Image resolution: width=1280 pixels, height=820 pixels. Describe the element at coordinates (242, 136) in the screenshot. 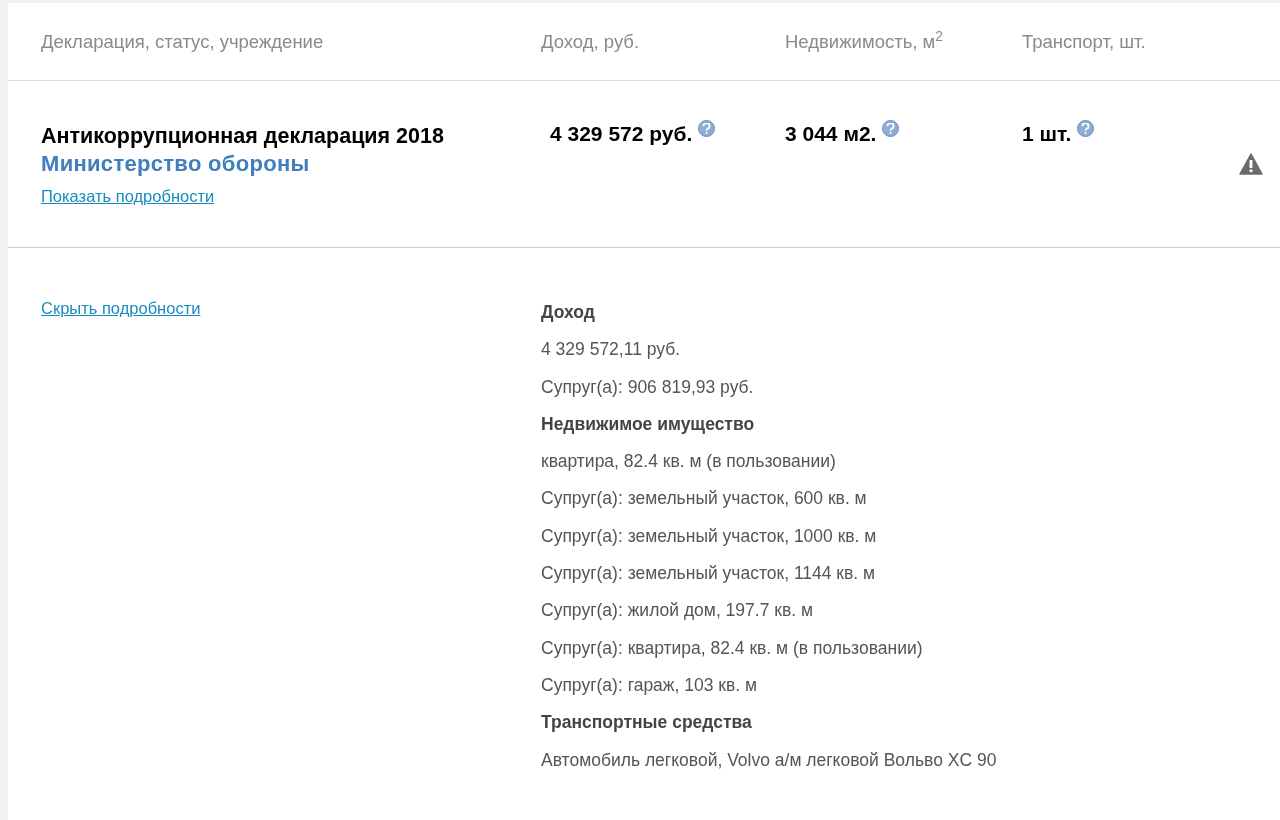

I see `declaration-title: Антикоррупционная декларация 2018` at that location.